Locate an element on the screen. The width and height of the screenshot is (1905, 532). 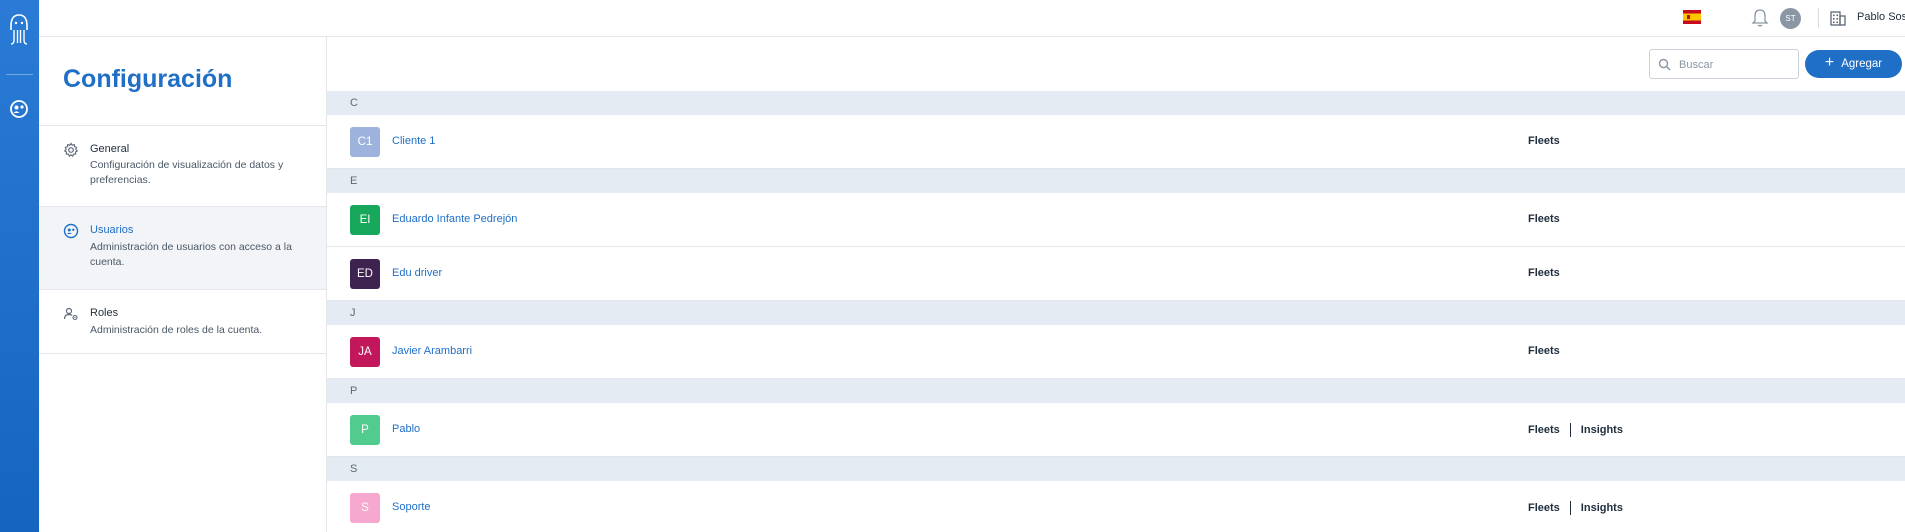
topbar-divider is located at coordinates (1818, 18).